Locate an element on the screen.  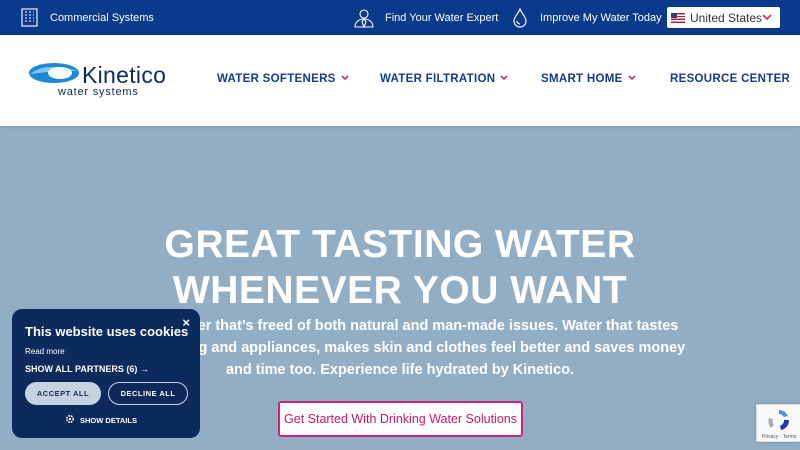
nav-water-filtration: WATER FILTRATION is located at coordinates (444, 79).